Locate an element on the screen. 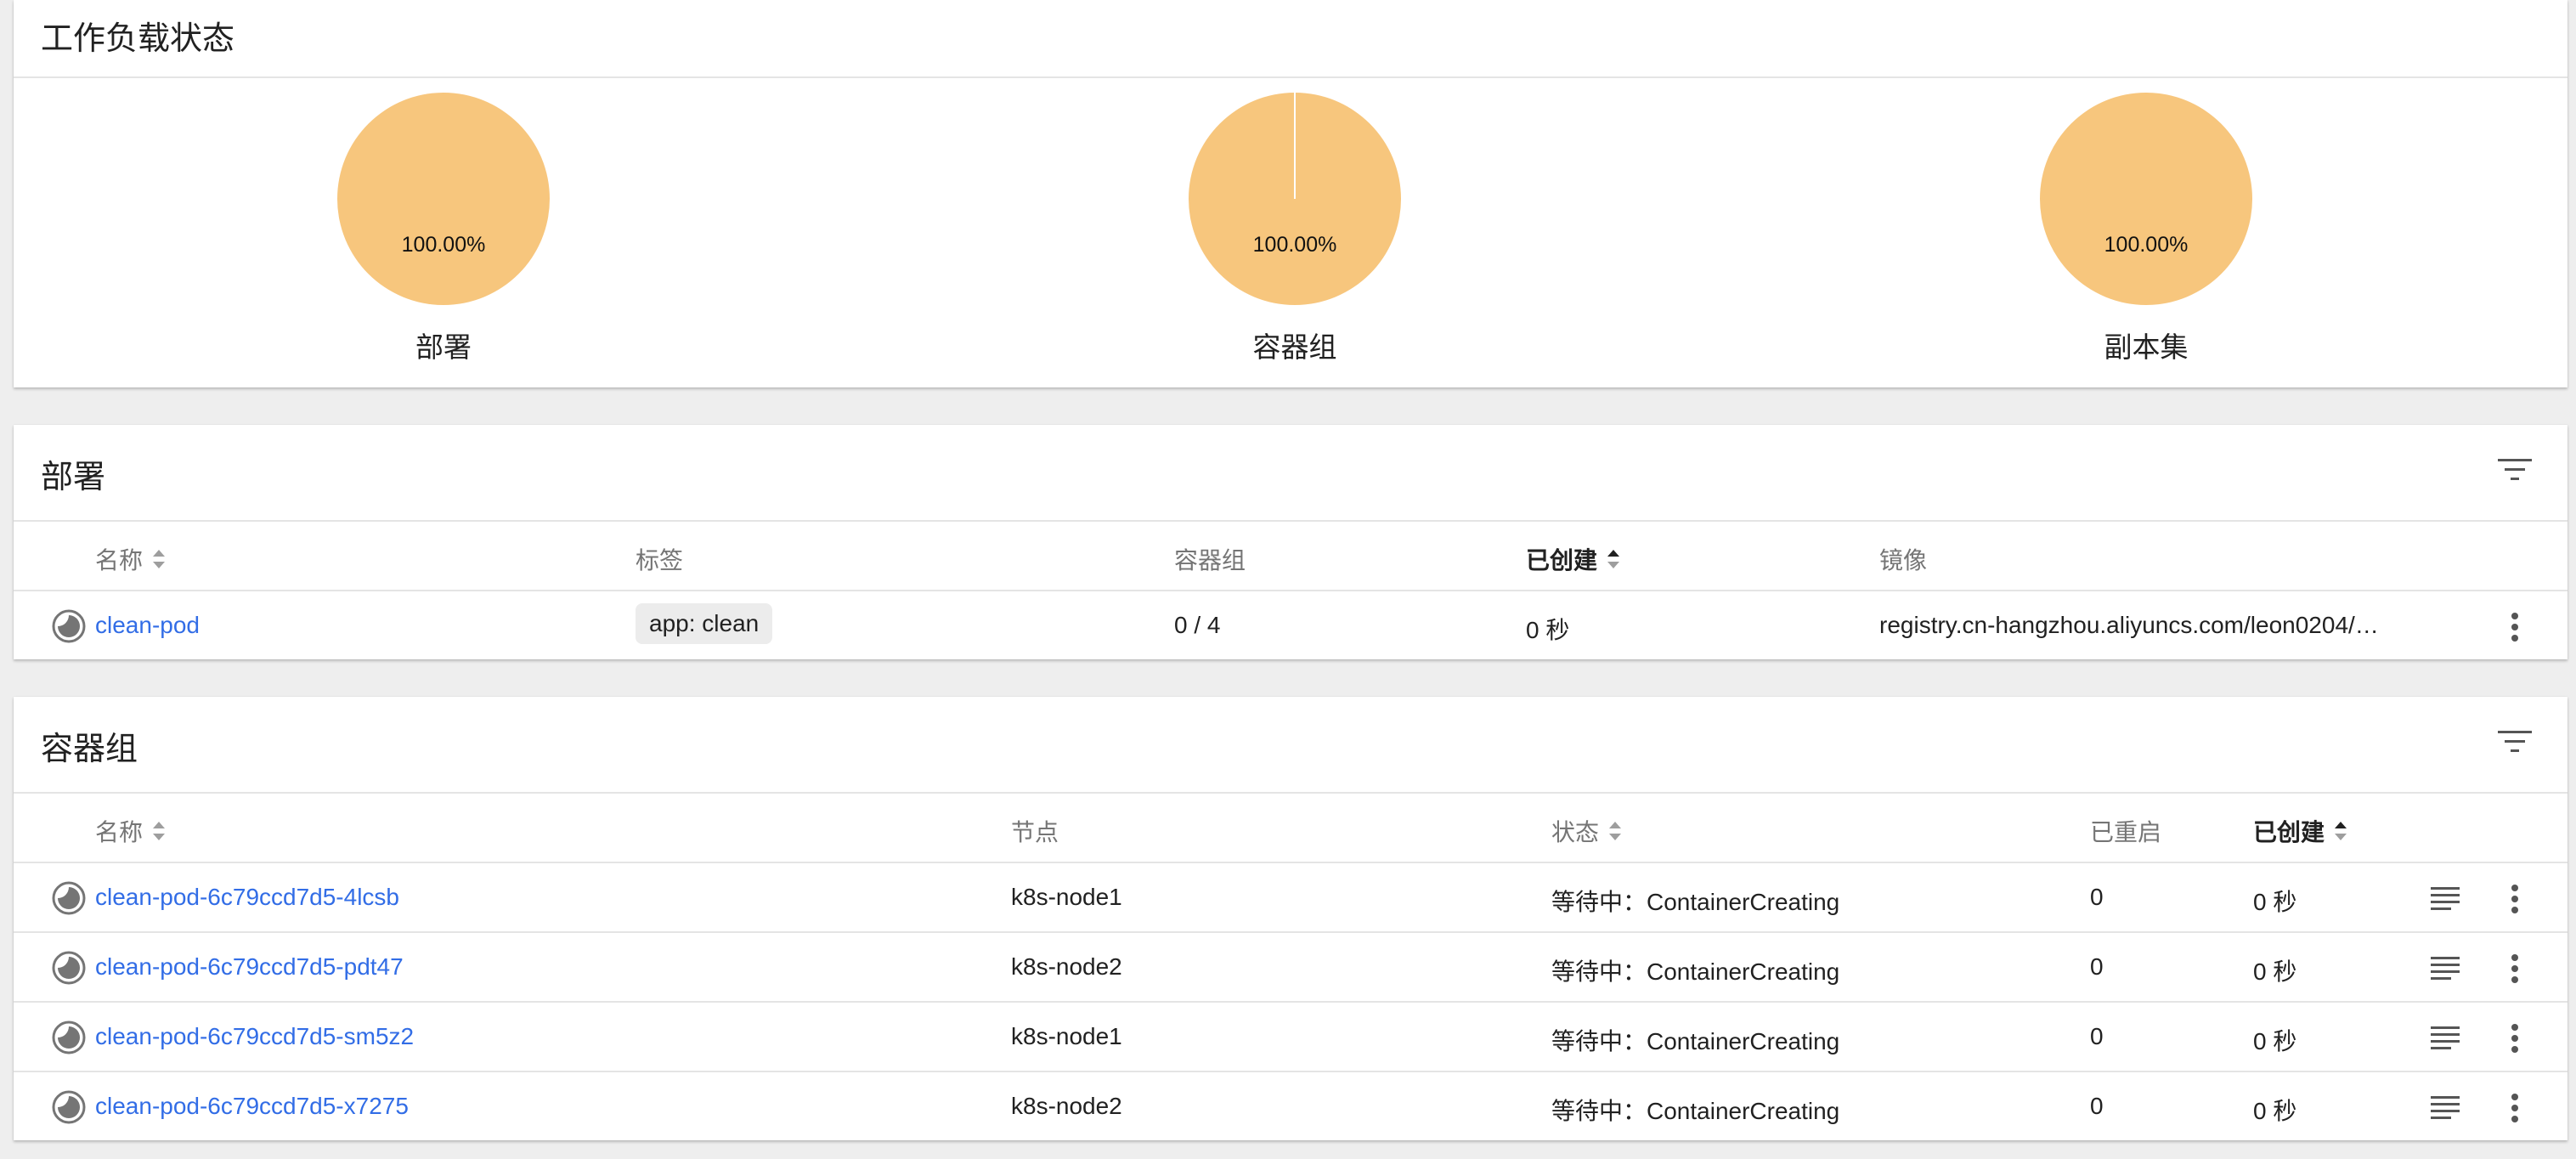 The width and height of the screenshot is (2576, 1159). column-header-images: 镜像 is located at coordinates (1904, 561).